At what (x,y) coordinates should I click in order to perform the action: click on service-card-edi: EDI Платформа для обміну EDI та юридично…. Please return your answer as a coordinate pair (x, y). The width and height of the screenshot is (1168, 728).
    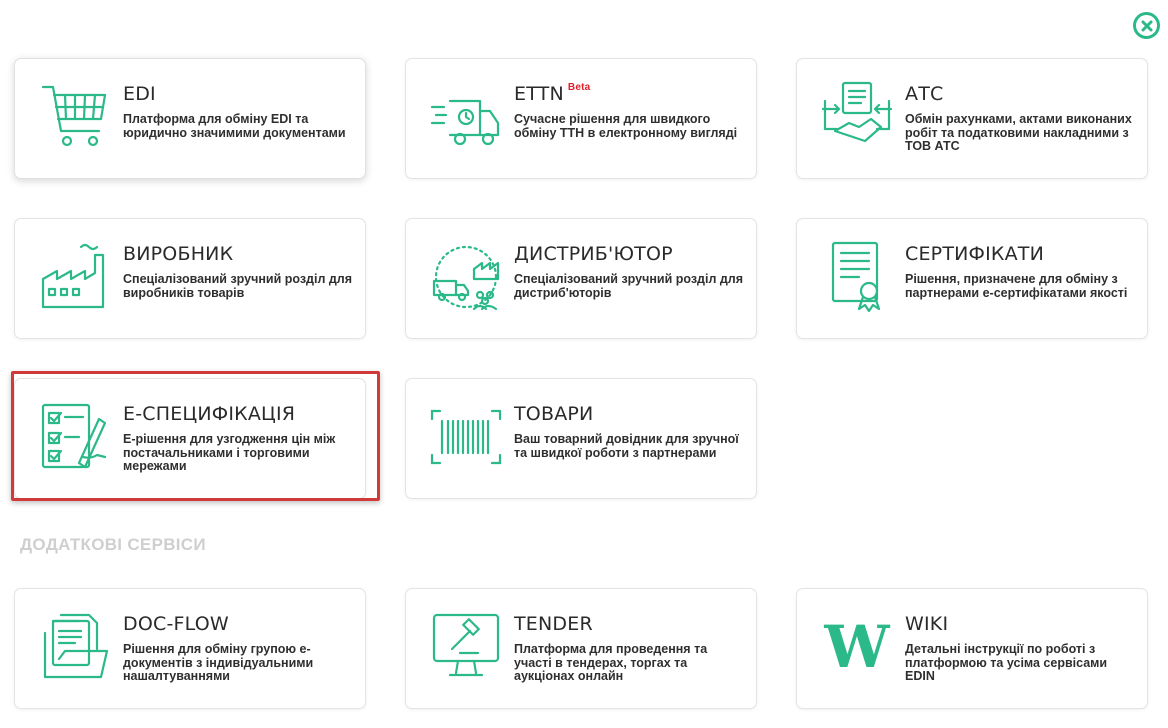
    Looking at the image, I should click on (190, 118).